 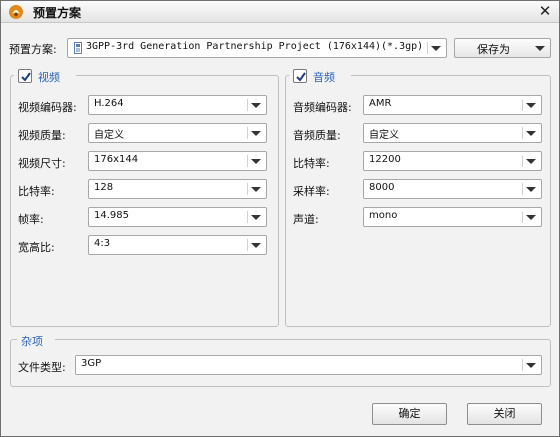 What do you see at coordinates (522, 365) in the screenshot?
I see `file-type-divider` at bounding box center [522, 365].